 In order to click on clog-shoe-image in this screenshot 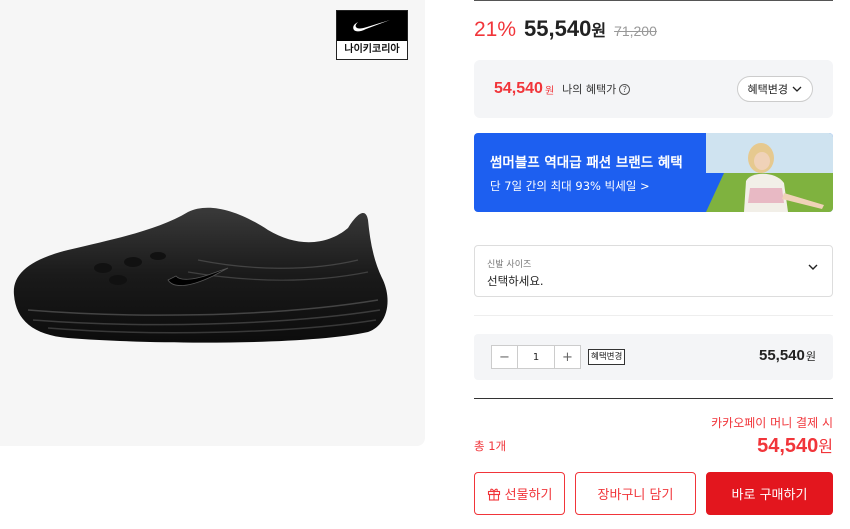, I will do `click(200, 275)`.